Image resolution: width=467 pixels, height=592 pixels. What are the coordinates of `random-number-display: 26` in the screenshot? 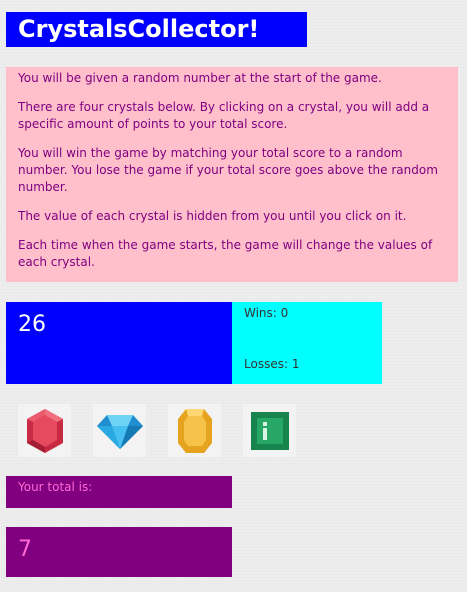 It's located at (119, 343).